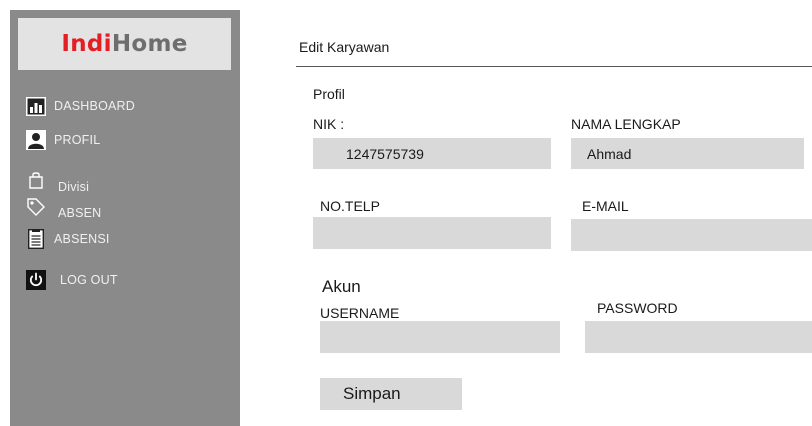 This screenshot has height=426, width=812. What do you see at coordinates (82, 239) in the screenshot?
I see `sidebar-item-label: ABSENSI` at bounding box center [82, 239].